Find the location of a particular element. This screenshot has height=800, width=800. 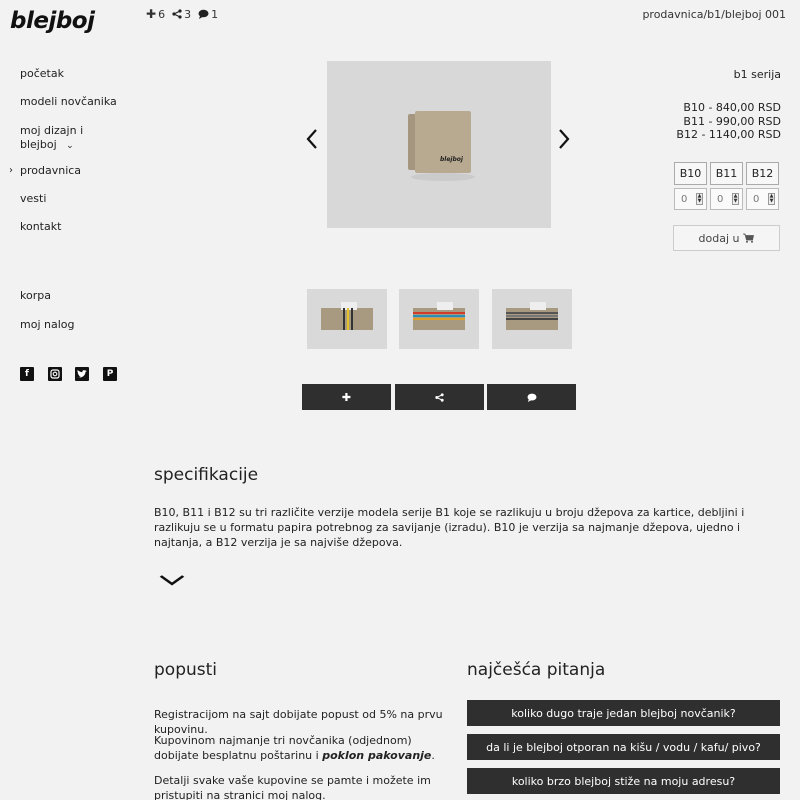

share-button is located at coordinates (439, 397).